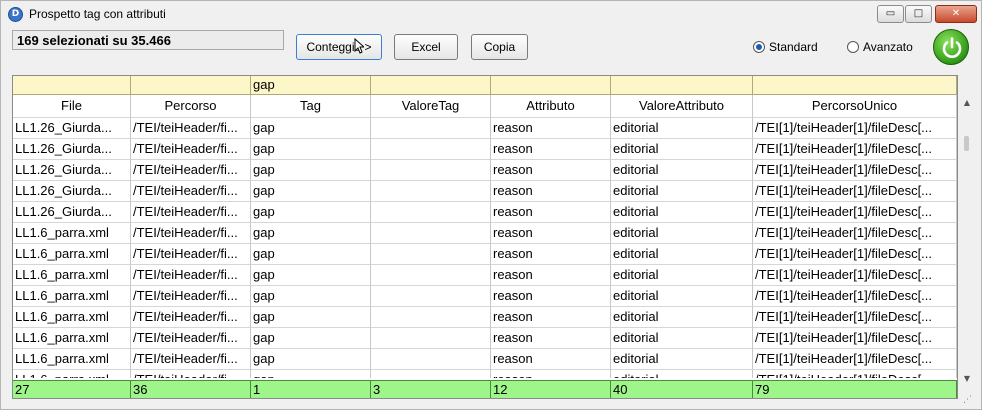 The image size is (982, 410). What do you see at coordinates (967, 103) in the screenshot?
I see `scroll-up-icon: ▲` at bounding box center [967, 103].